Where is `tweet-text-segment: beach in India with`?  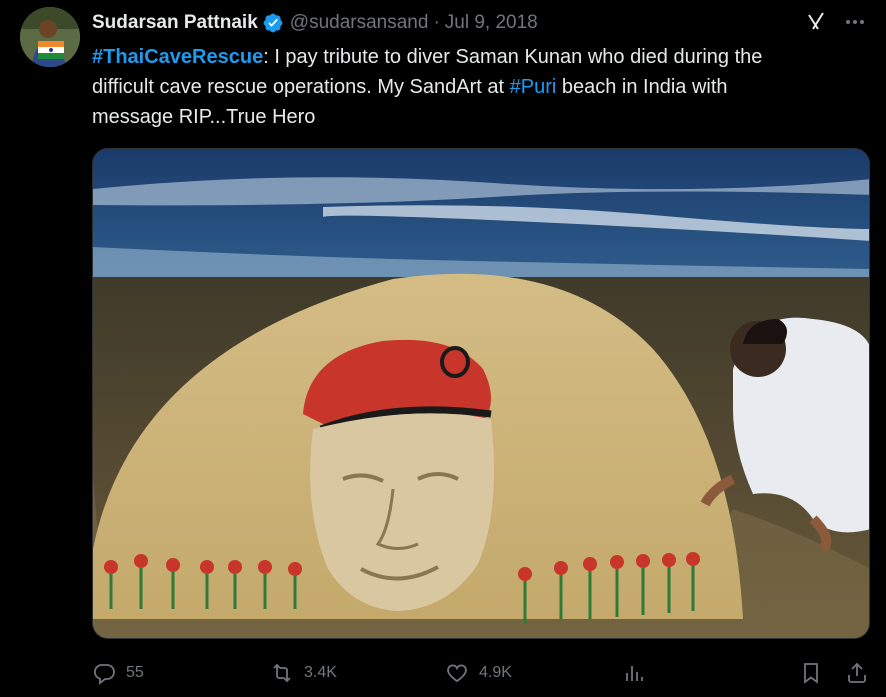
tweet-text-segment: beach in India with is located at coordinates (642, 87).